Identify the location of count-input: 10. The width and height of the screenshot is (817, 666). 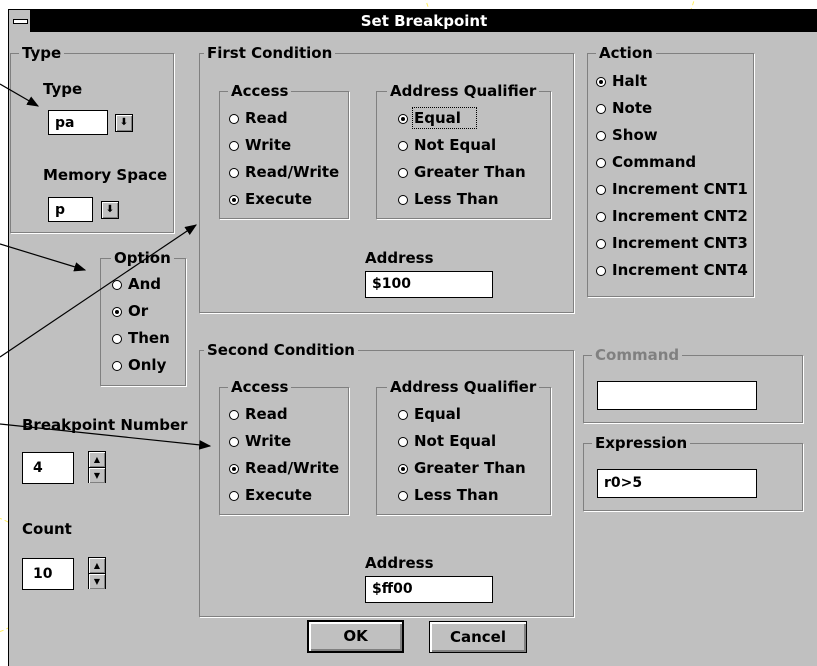
(48, 574).